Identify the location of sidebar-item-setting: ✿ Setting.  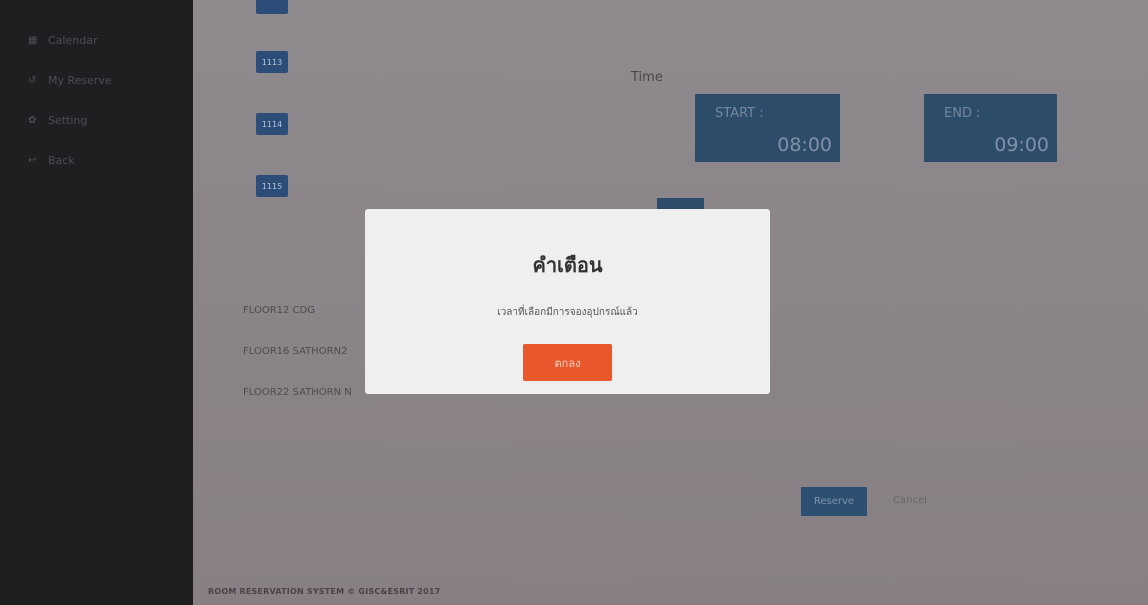
(96, 120).